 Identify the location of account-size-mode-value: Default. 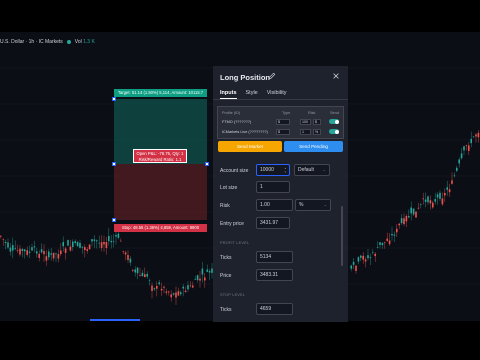
(306, 170).